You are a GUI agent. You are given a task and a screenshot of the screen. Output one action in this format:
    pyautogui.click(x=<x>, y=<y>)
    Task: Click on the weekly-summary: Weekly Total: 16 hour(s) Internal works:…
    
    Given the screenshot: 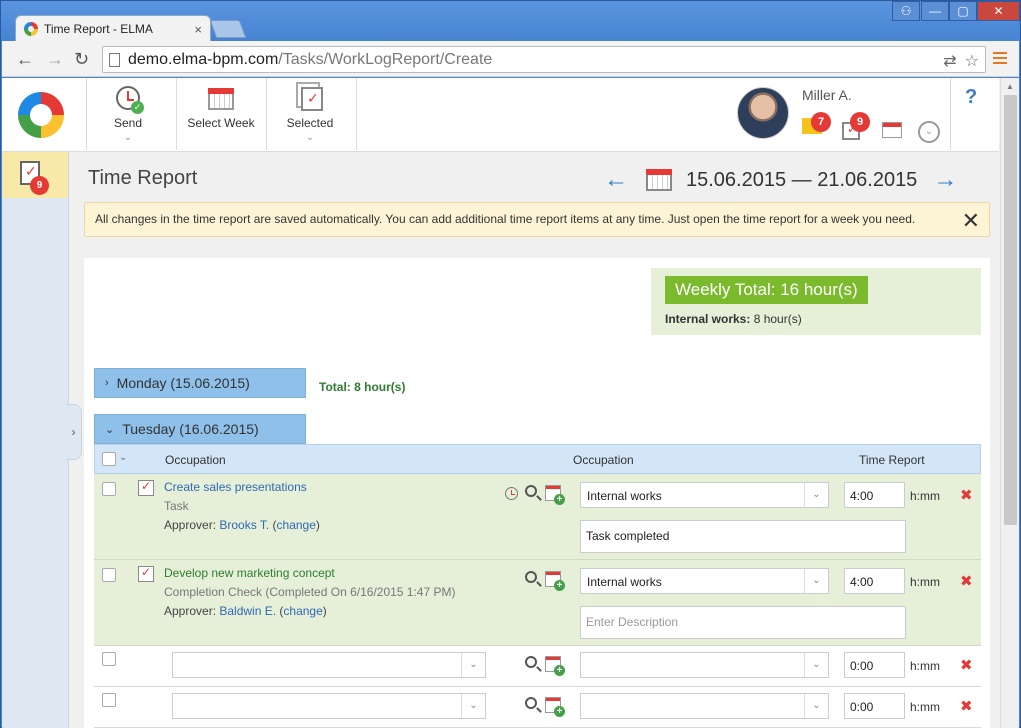 What is the action you would take?
    pyautogui.click(x=816, y=301)
    